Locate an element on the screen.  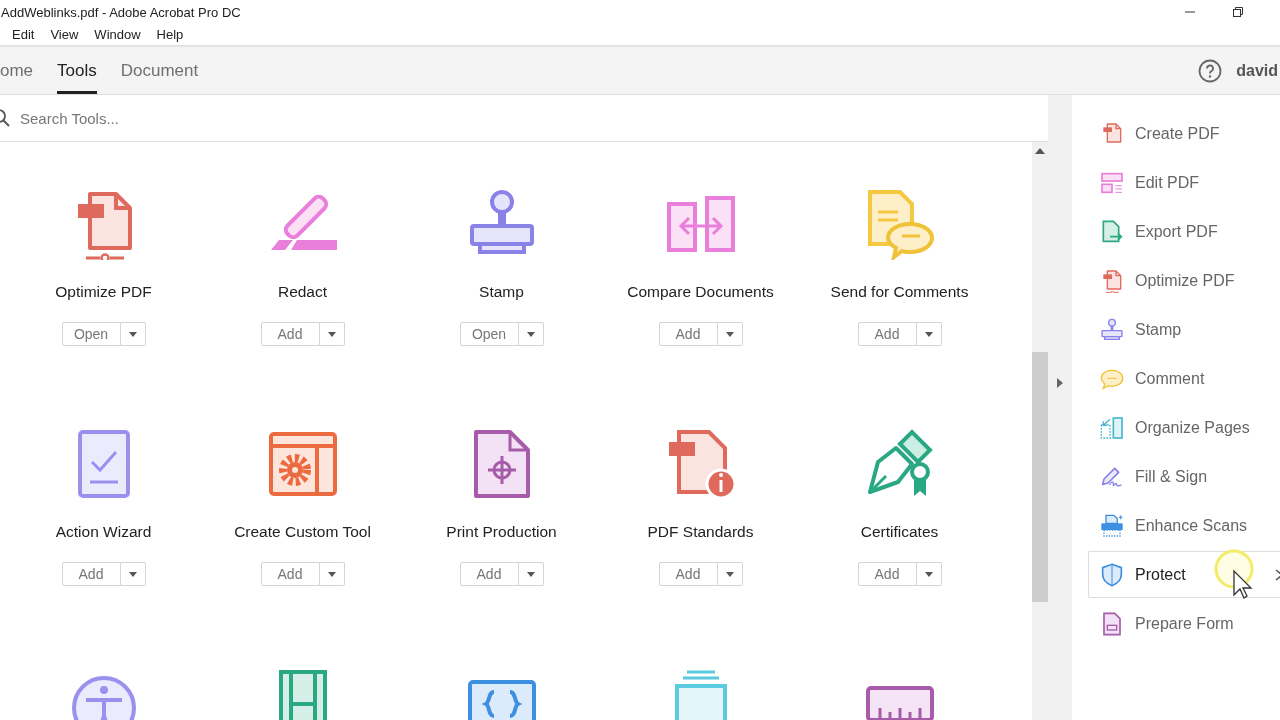
tool-name: Compare Documents is located at coordinates (700, 292).